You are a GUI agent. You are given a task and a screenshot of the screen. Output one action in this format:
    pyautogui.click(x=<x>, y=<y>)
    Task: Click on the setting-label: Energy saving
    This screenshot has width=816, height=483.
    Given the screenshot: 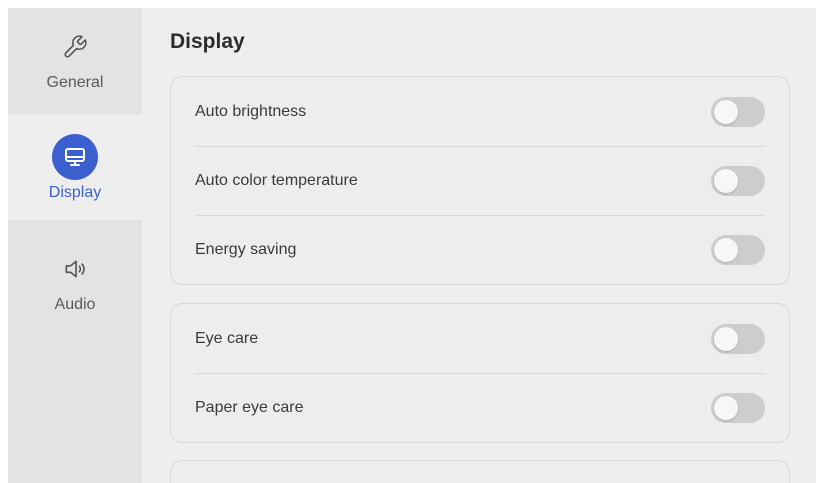 What is the action you would take?
    pyautogui.click(x=246, y=249)
    